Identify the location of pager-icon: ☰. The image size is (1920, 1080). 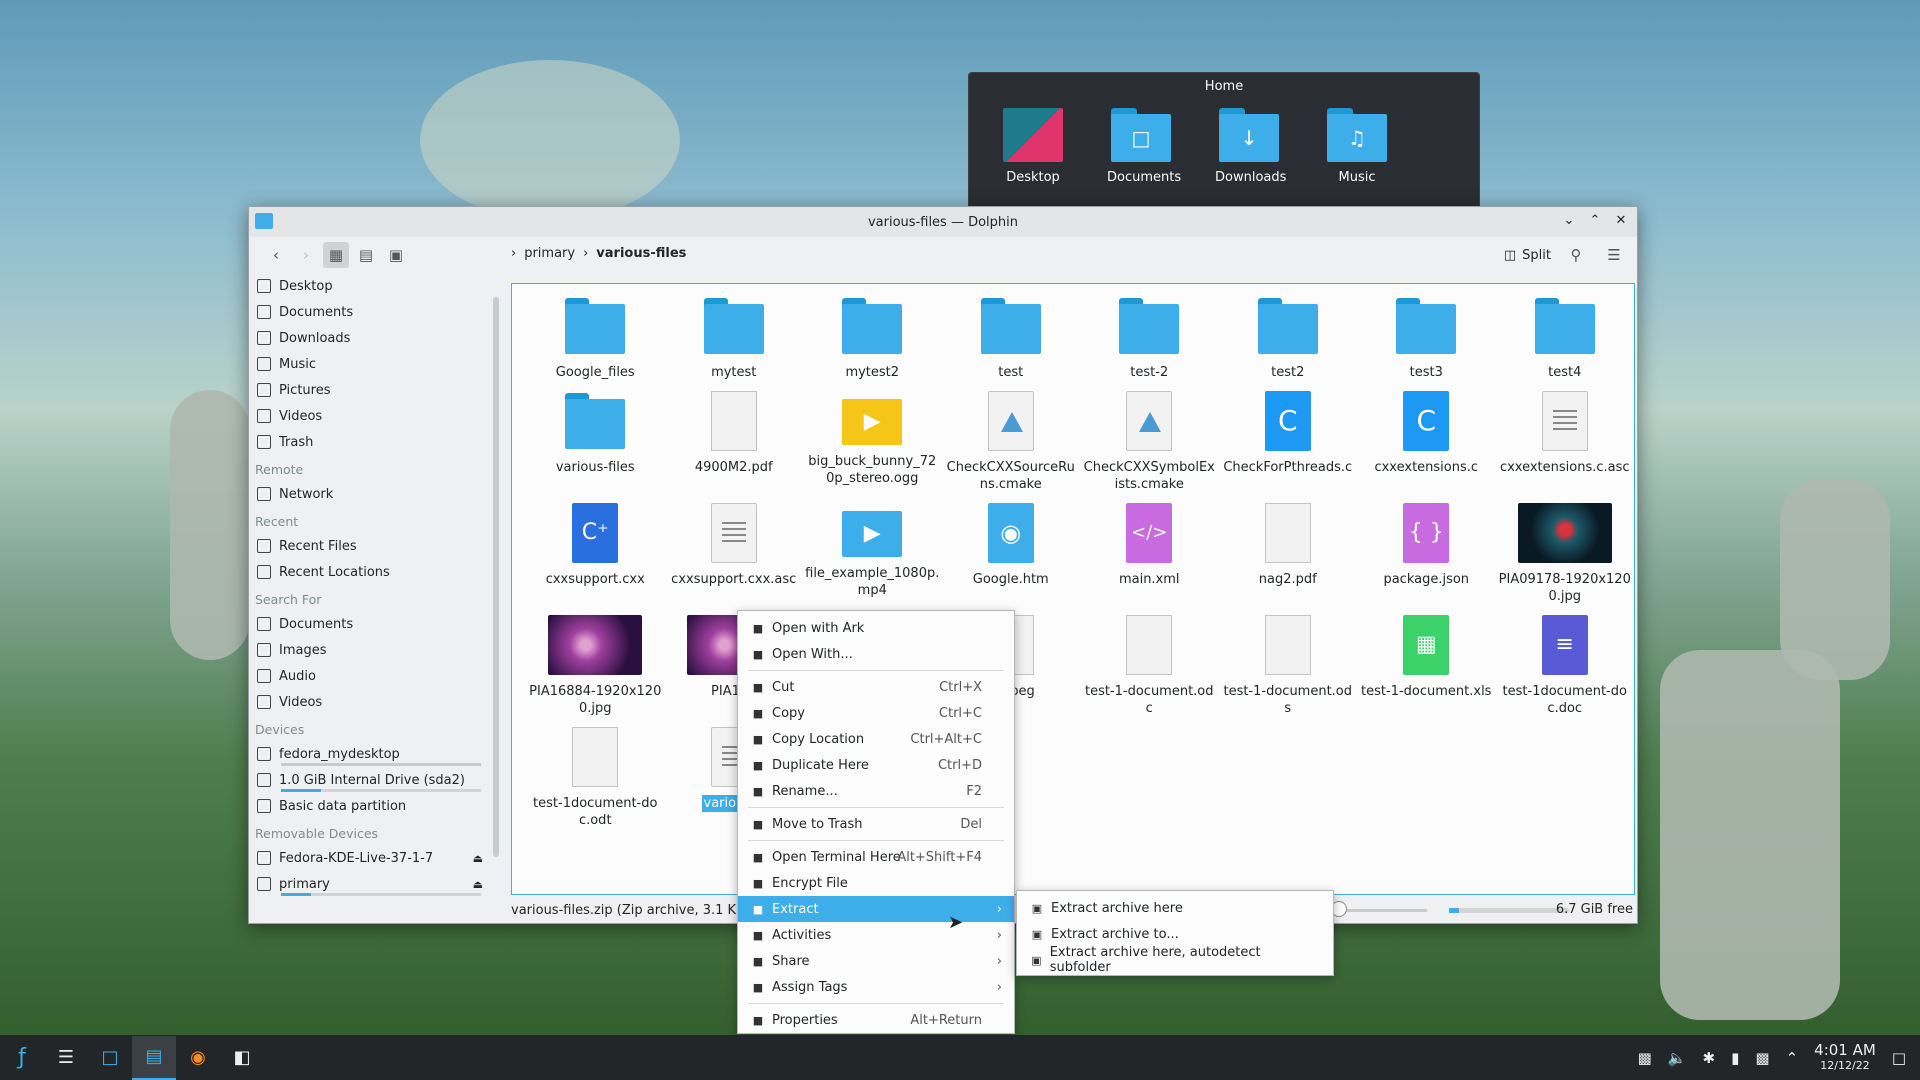
(66, 1058).